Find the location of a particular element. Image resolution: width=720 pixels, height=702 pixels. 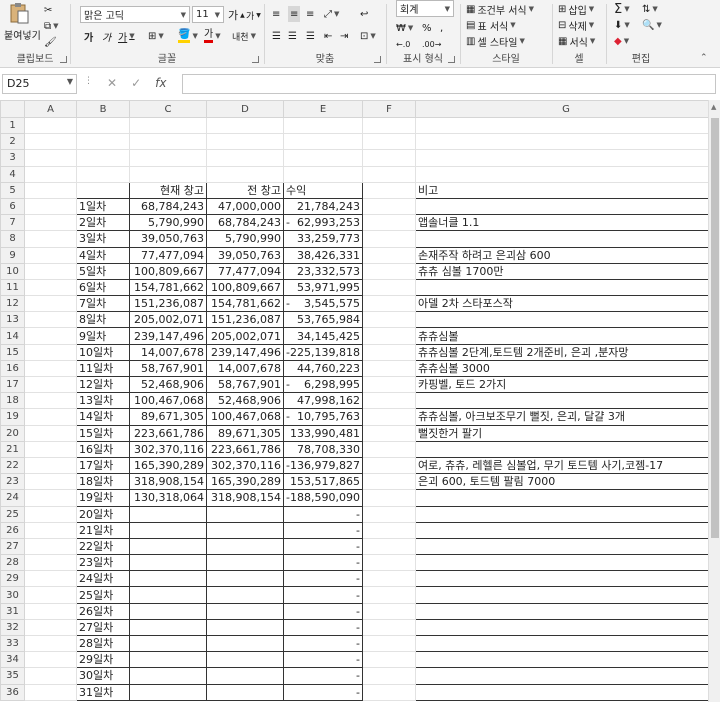

cell-d32 is located at coordinates (245, 627).